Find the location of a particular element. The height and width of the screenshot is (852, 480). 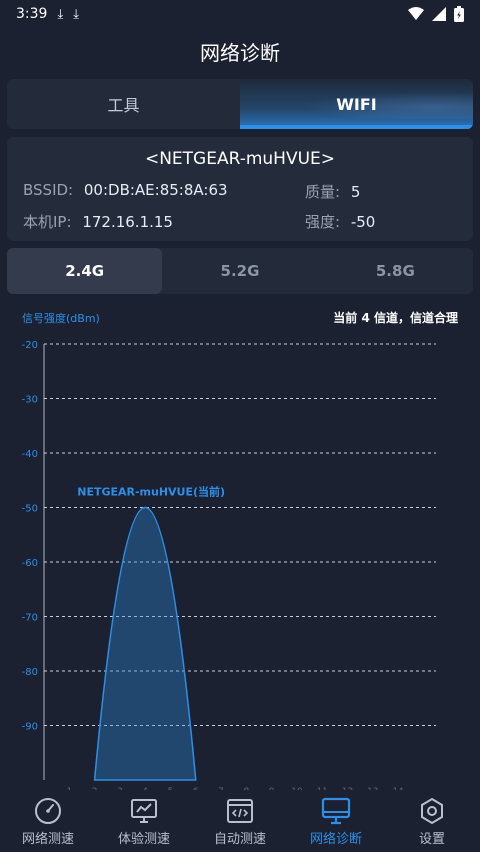

wifi-signal-icon is located at coordinates (416, 13).